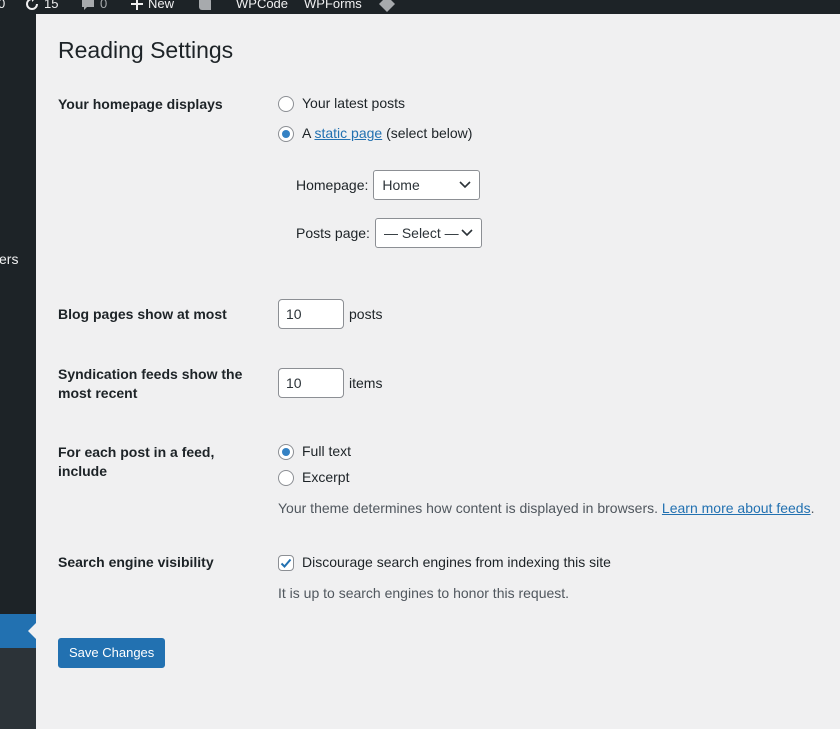 The width and height of the screenshot is (840, 729). I want to click on comments-item: 0, so click(93, 7).